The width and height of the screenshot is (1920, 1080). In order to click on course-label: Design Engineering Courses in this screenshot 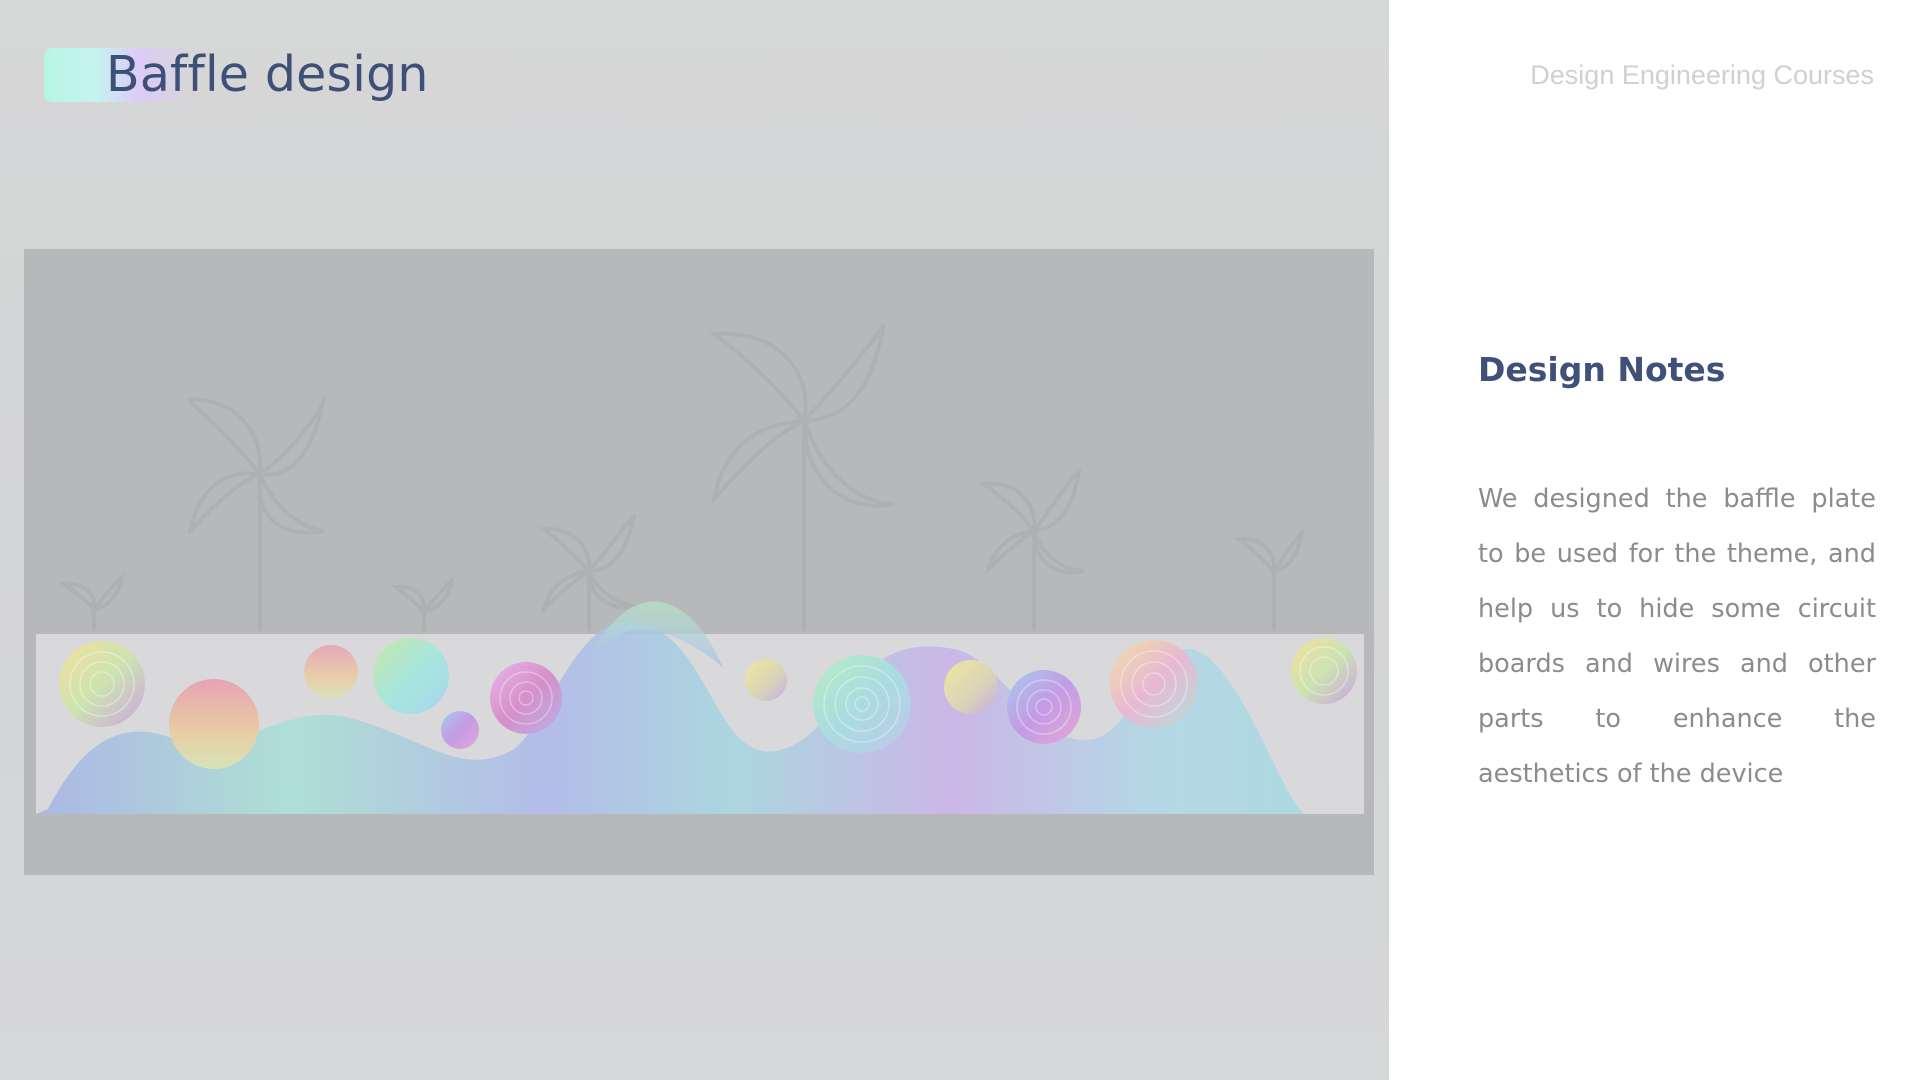, I will do `click(1702, 75)`.